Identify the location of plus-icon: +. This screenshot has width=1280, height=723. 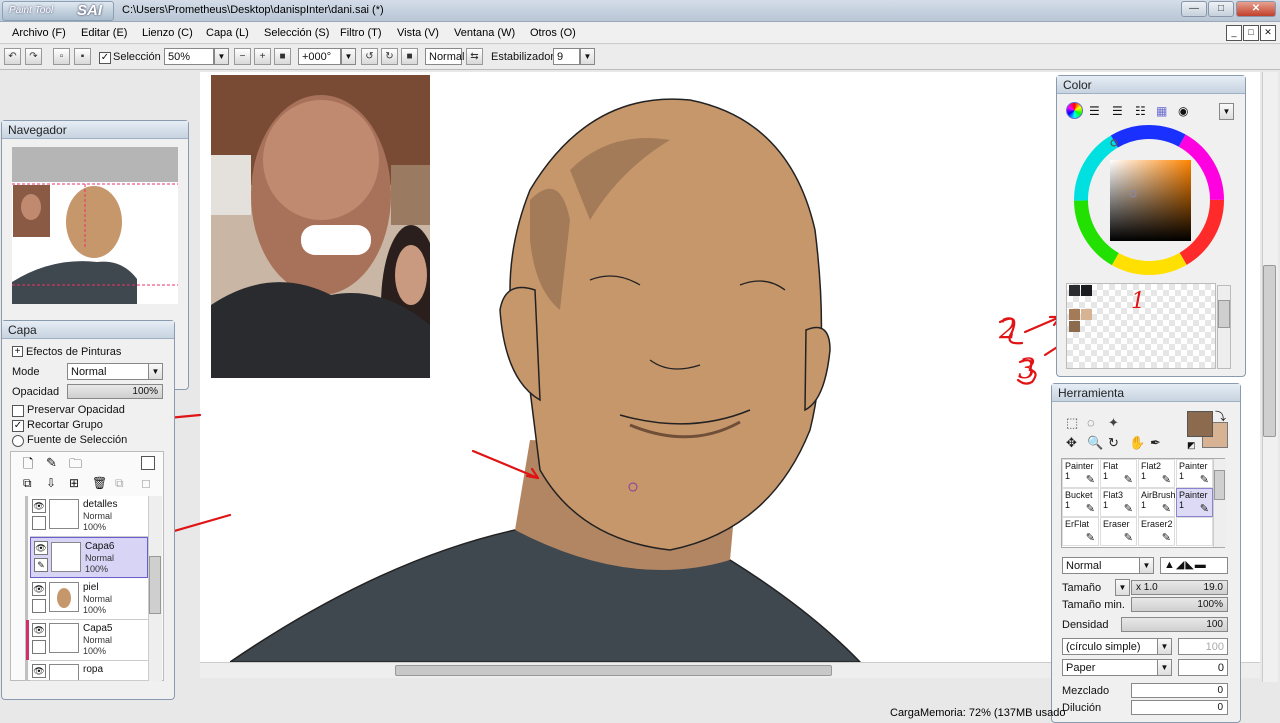
(17, 351).